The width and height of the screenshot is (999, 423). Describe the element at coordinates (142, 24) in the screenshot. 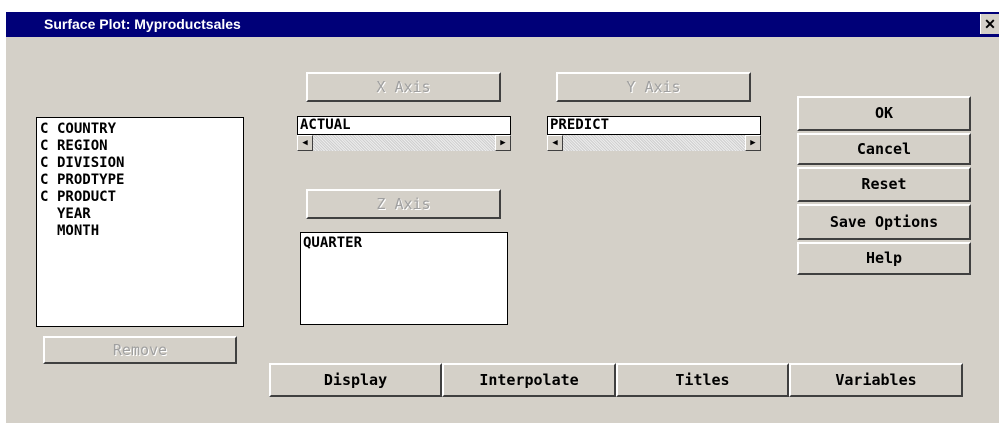

I see `window-title: Surface Plot: Myproductsales` at that location.